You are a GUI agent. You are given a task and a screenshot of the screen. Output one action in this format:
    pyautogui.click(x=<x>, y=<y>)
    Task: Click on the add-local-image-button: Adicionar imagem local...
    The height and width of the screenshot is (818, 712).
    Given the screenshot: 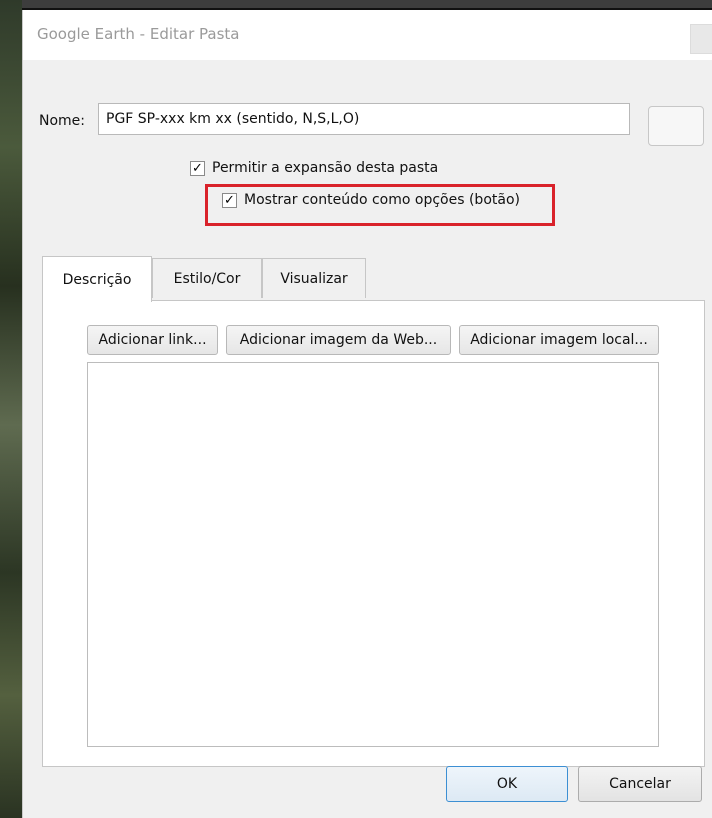 What is the action you would take?
    pyautogui.click(x=559, y=340)
    